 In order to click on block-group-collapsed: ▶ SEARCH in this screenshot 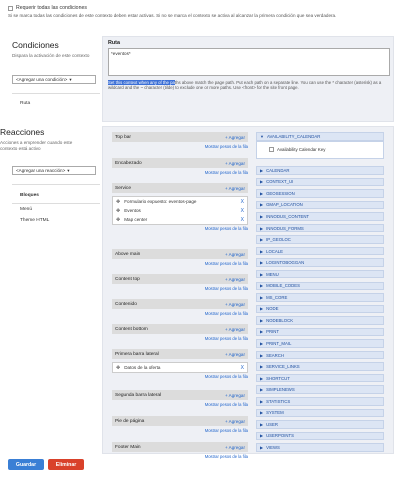, I will do `click(320, 355)`.